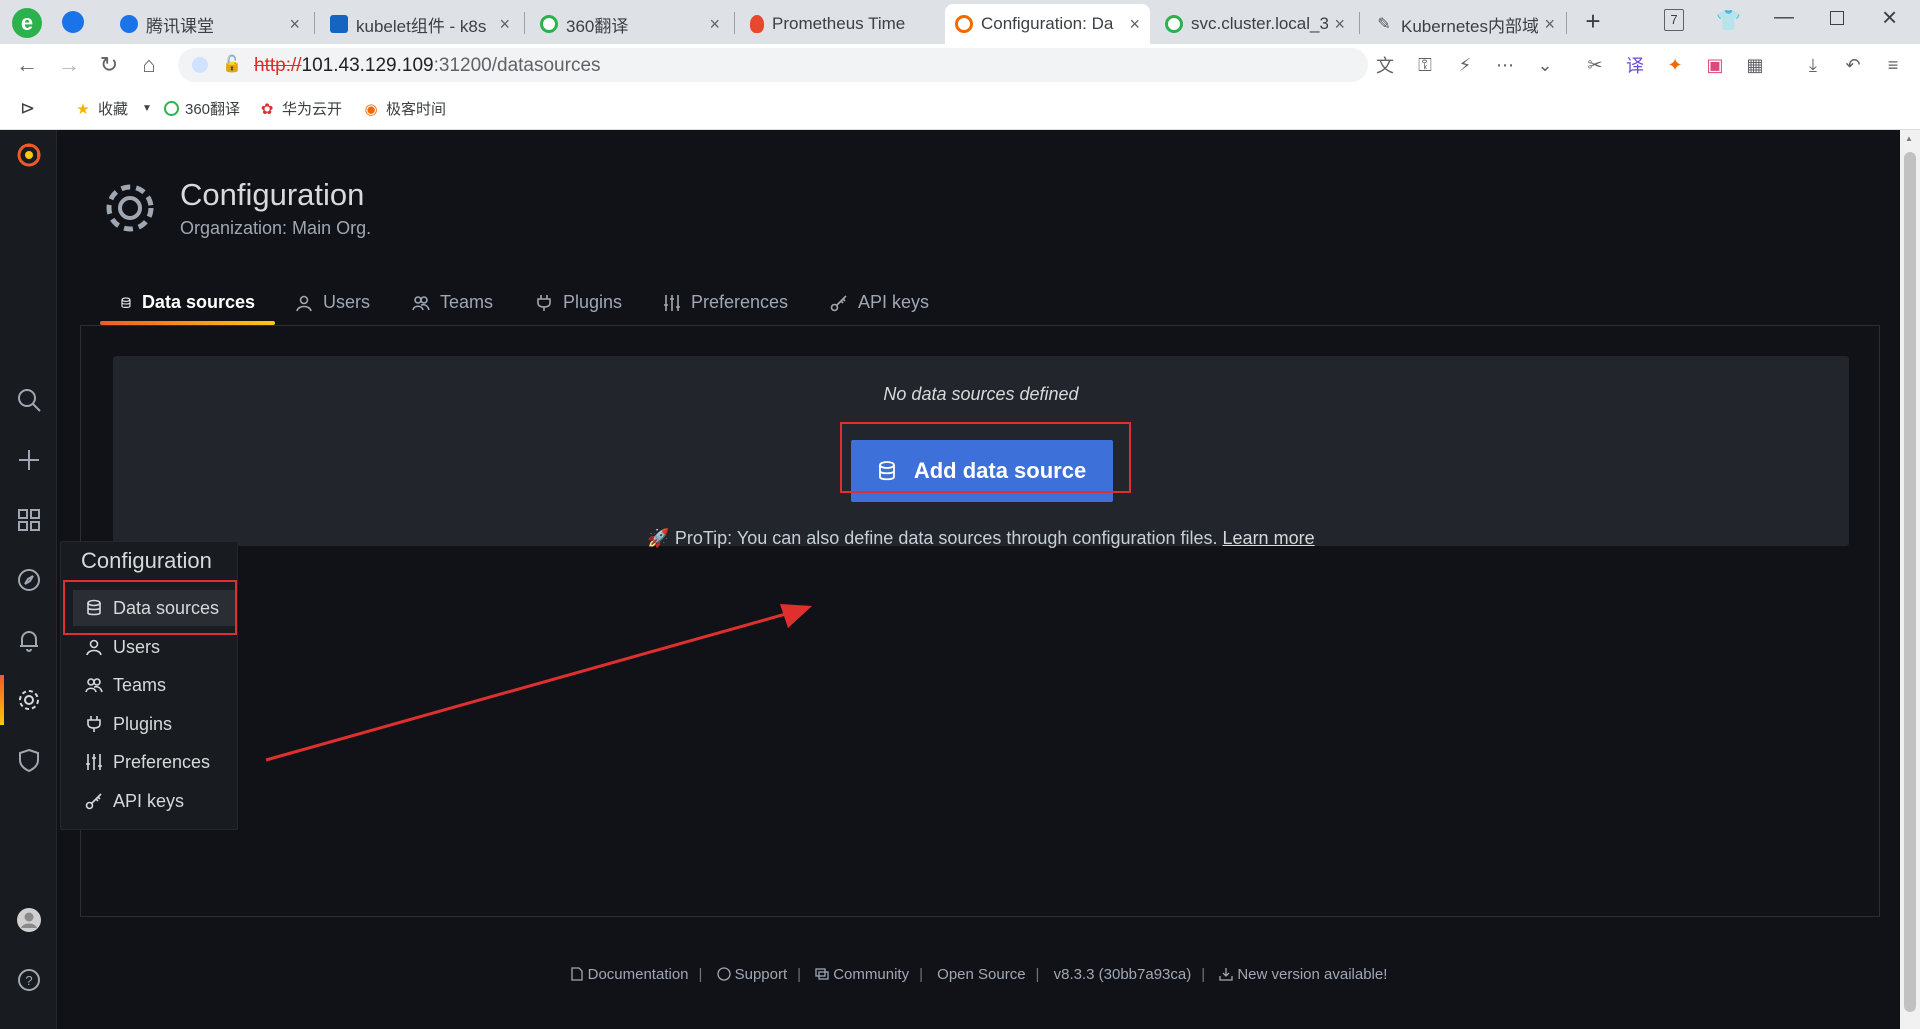  I want to click on configuration-gear-icon, so click(28, 700).